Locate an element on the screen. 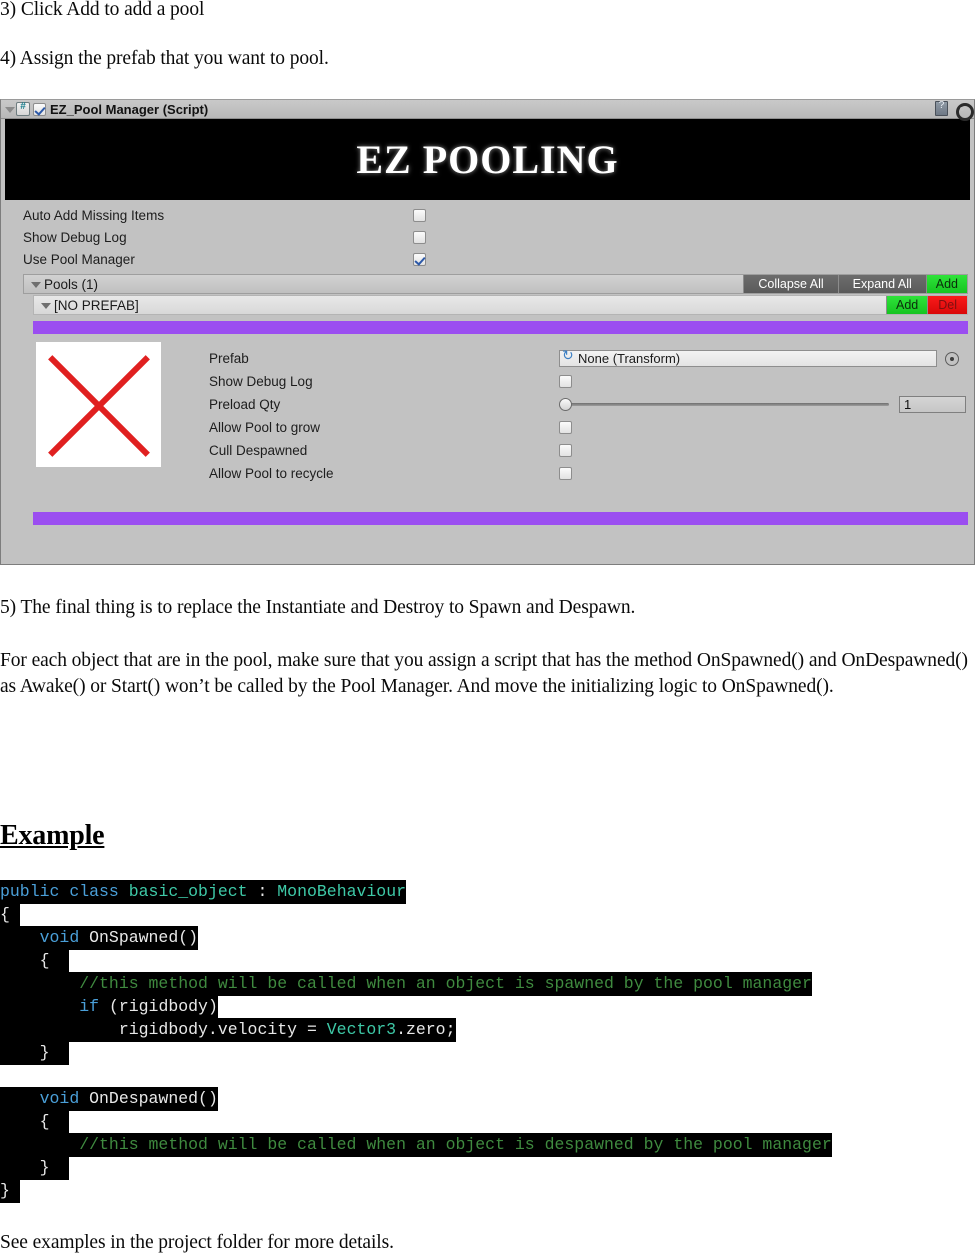  prefab-label: Prefab is located at coordinates (229, 358).